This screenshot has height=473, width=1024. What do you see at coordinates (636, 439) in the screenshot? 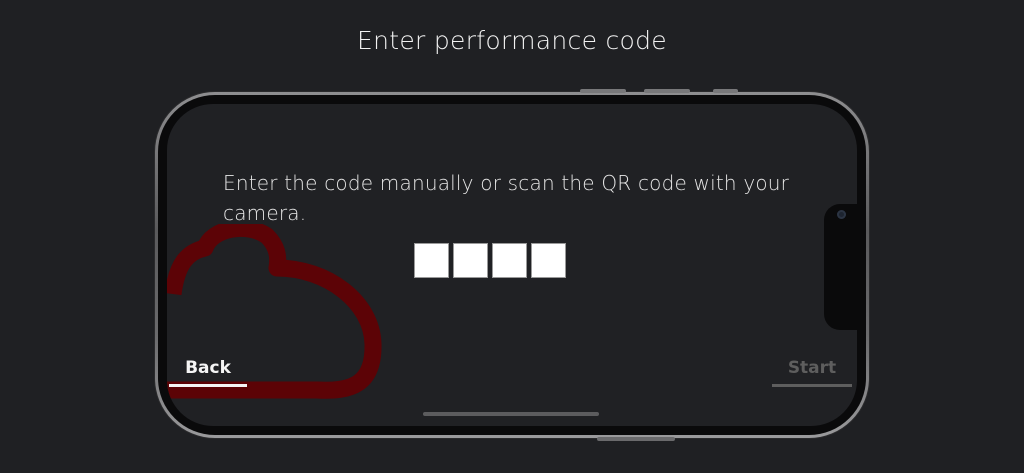
I see `power-button` at bounding box center [636, 439].